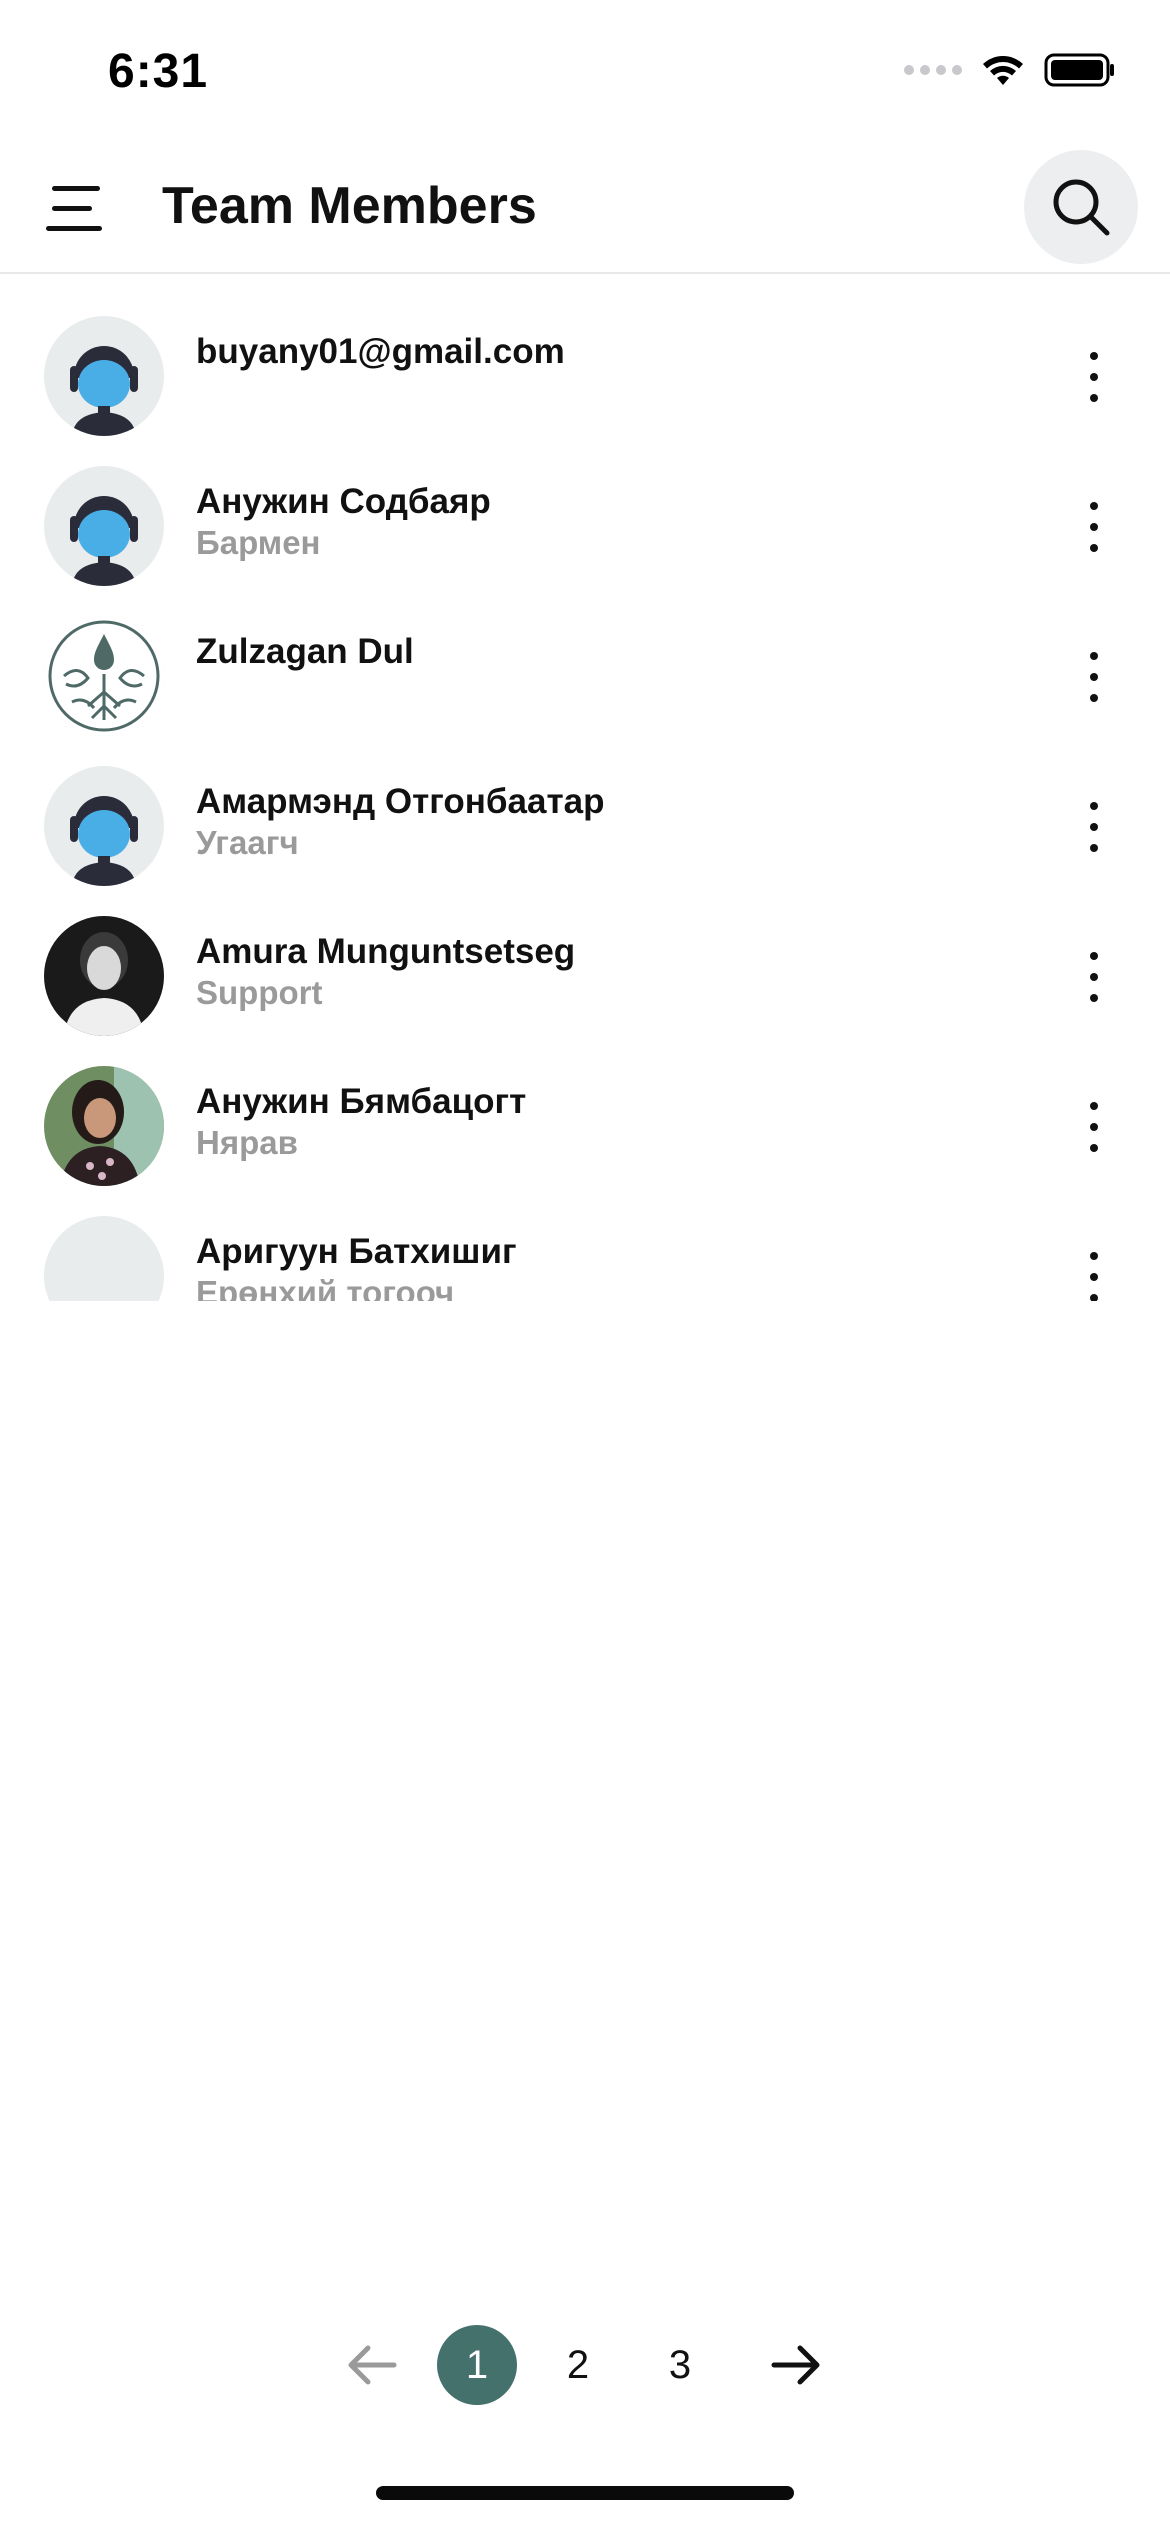  I want to click on status-time: 6:31, so click(158, 71).